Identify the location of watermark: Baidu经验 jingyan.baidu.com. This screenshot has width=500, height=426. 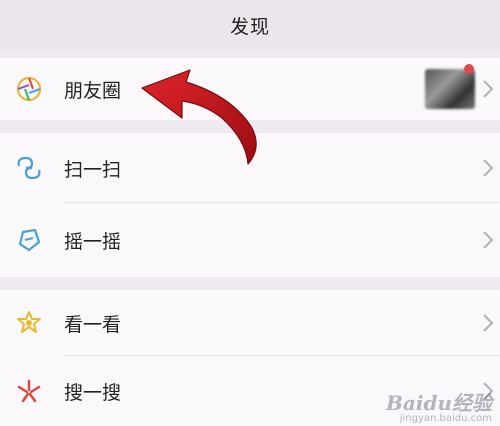
(439, 405).